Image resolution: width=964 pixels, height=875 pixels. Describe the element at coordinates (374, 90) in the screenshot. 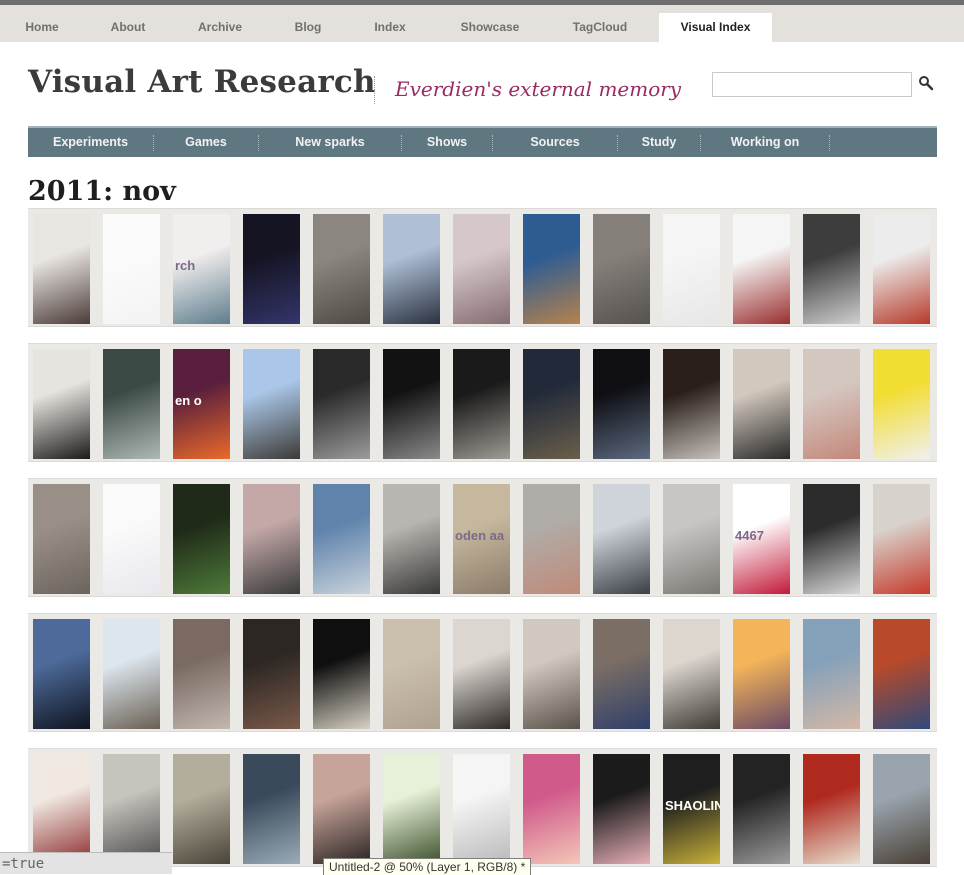

I see `title-separator` at that location.